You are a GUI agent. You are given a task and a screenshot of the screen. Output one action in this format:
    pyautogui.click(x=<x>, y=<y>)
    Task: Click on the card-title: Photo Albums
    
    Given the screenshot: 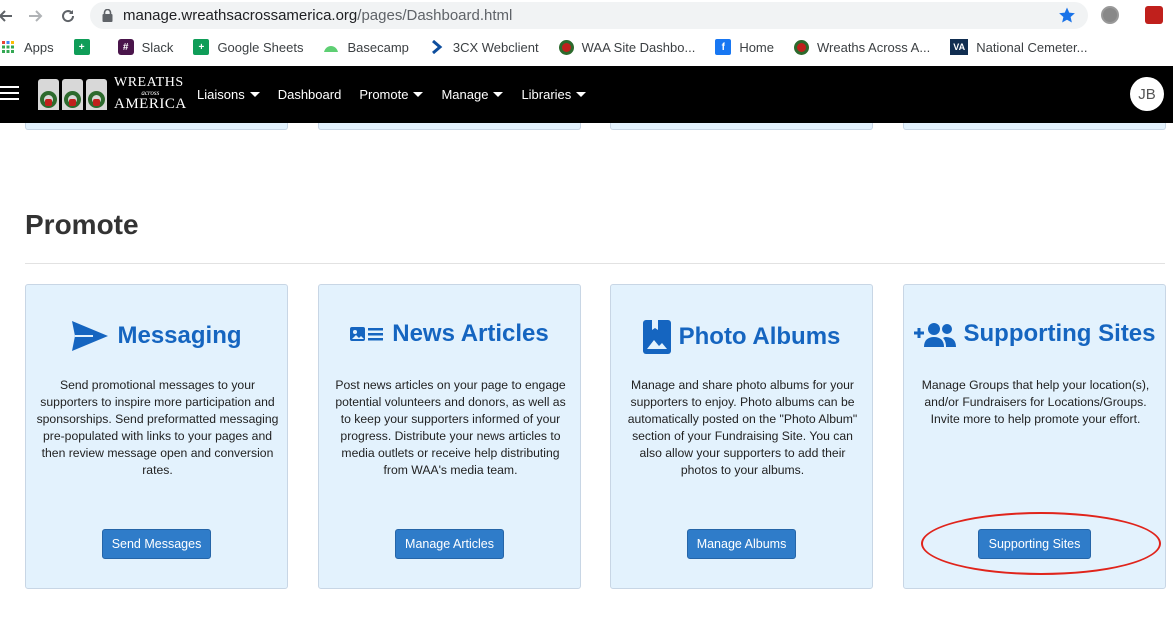 What is the action you would take?
    pyautogui.click(x=759, y=336)
    